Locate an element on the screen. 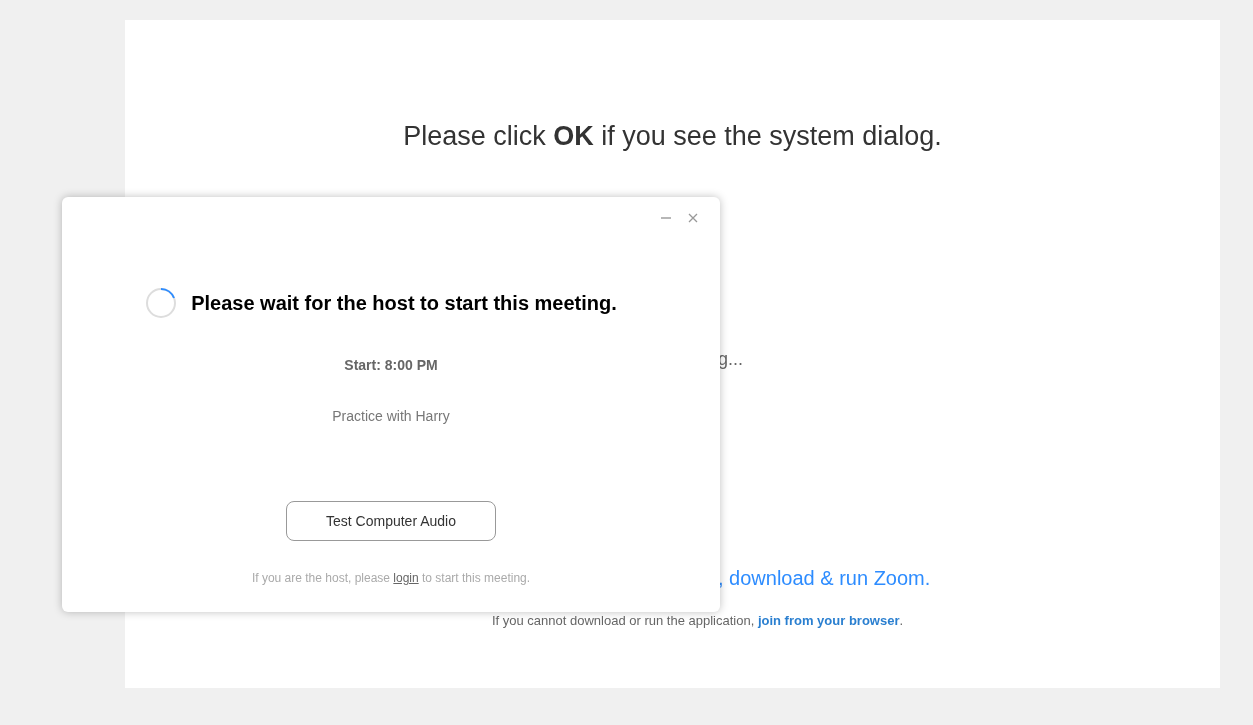 Image resolution: width=1253 pixels, height=725 pixels. spinner-icon is located at coordinates (161, 303).